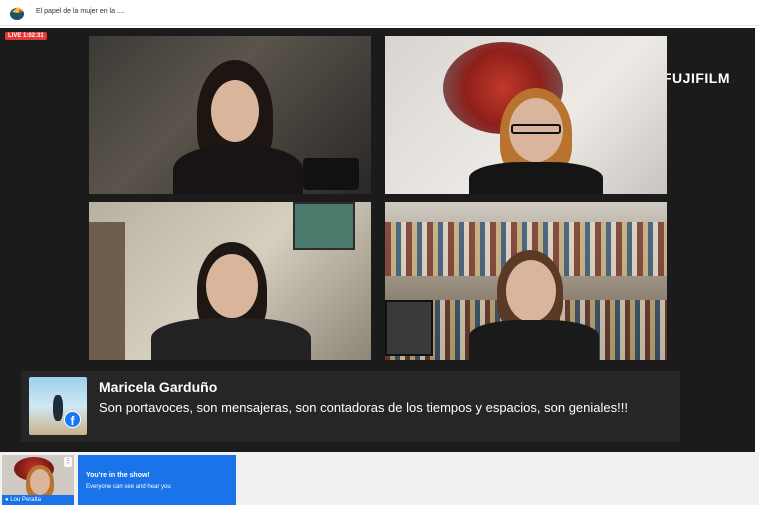 Image resolution: width=759 pixels, height=505 pixels. I want to click on self-view-name: Lou Peralta, so click(25, 500).